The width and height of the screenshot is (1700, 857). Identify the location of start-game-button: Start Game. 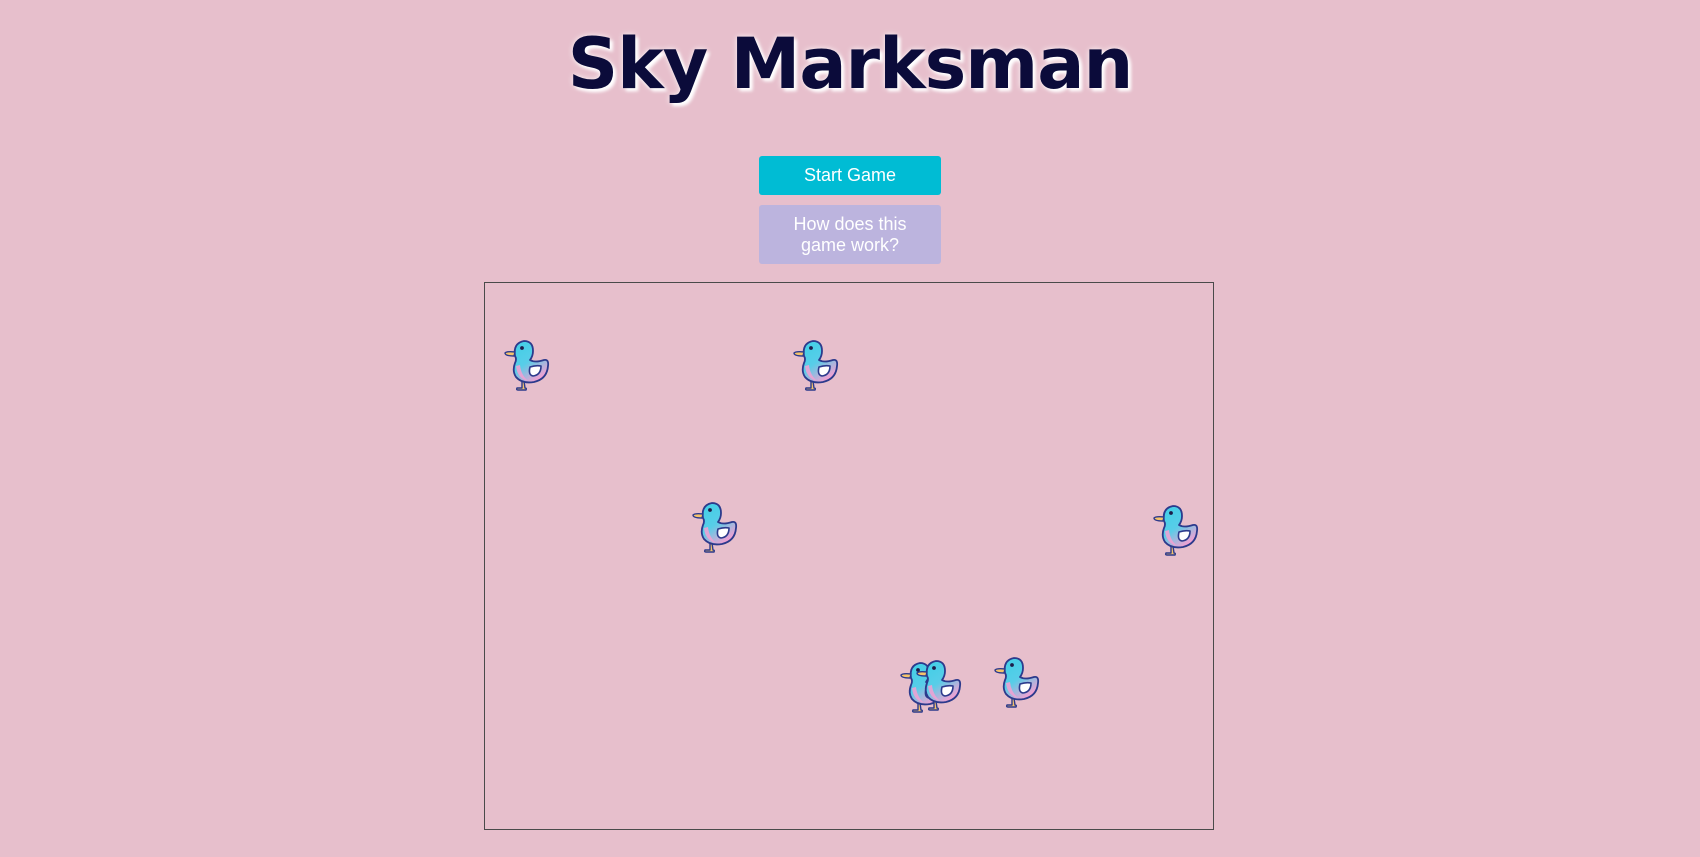
(850, 175).